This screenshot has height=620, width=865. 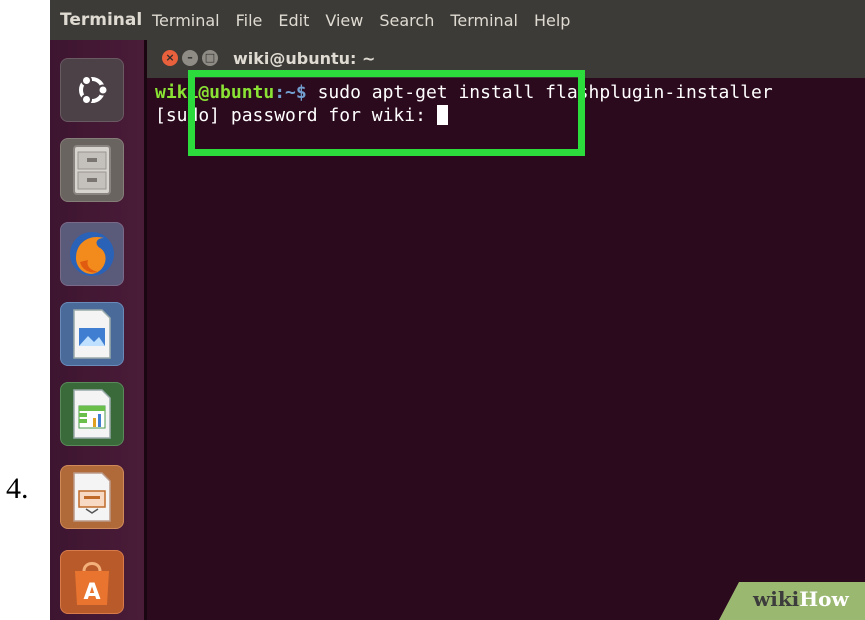 I want to click on wikihow-logo: wikiHow, so click(x=801, y=599).